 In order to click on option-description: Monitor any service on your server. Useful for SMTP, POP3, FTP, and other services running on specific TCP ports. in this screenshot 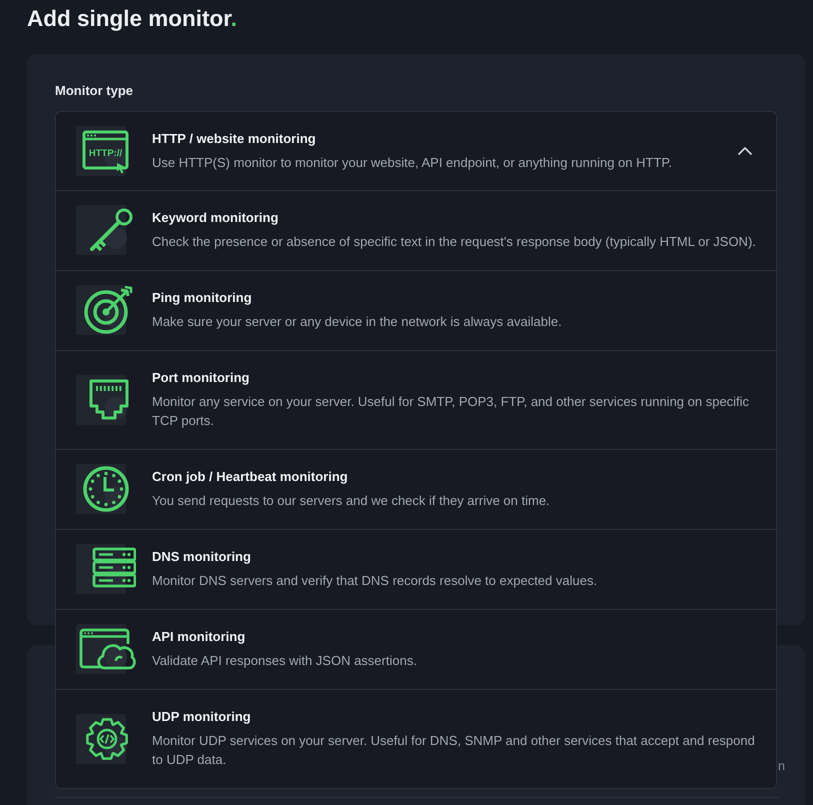, I will do `click(451, 411)`.